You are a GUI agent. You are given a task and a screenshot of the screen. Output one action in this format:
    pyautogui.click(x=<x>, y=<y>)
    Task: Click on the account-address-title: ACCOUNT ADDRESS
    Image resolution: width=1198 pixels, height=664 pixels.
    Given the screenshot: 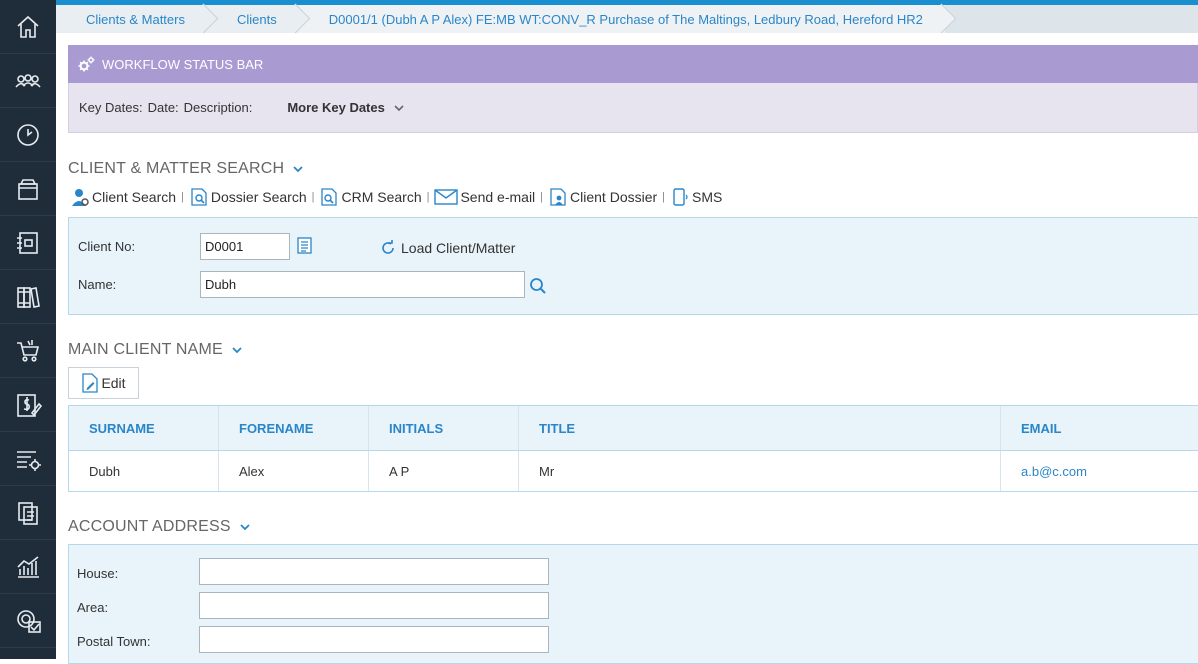 What is the action you would take?
    pyautogui.click(x=149, y=526)
    